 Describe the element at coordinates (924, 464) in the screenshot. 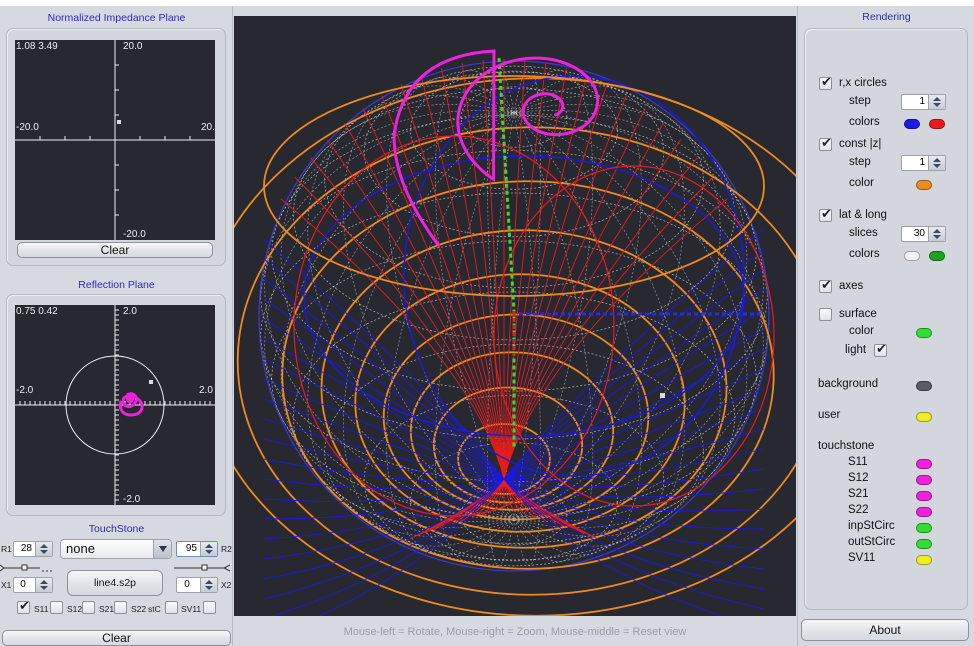

I see `ts-item-s11-swatch` at that location.